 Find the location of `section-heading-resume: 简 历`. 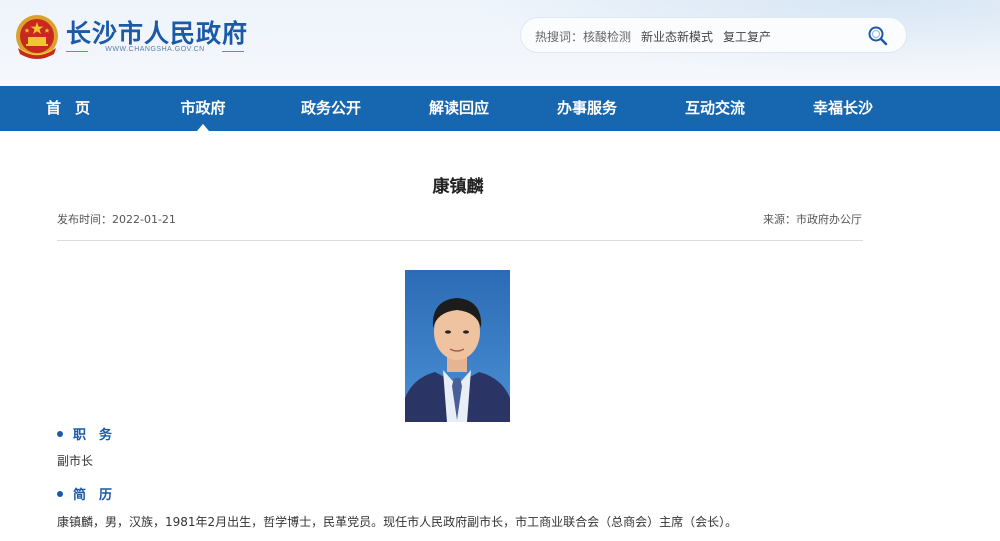

section-heading-resume: 简 历 is located at coordinates (84, 493).